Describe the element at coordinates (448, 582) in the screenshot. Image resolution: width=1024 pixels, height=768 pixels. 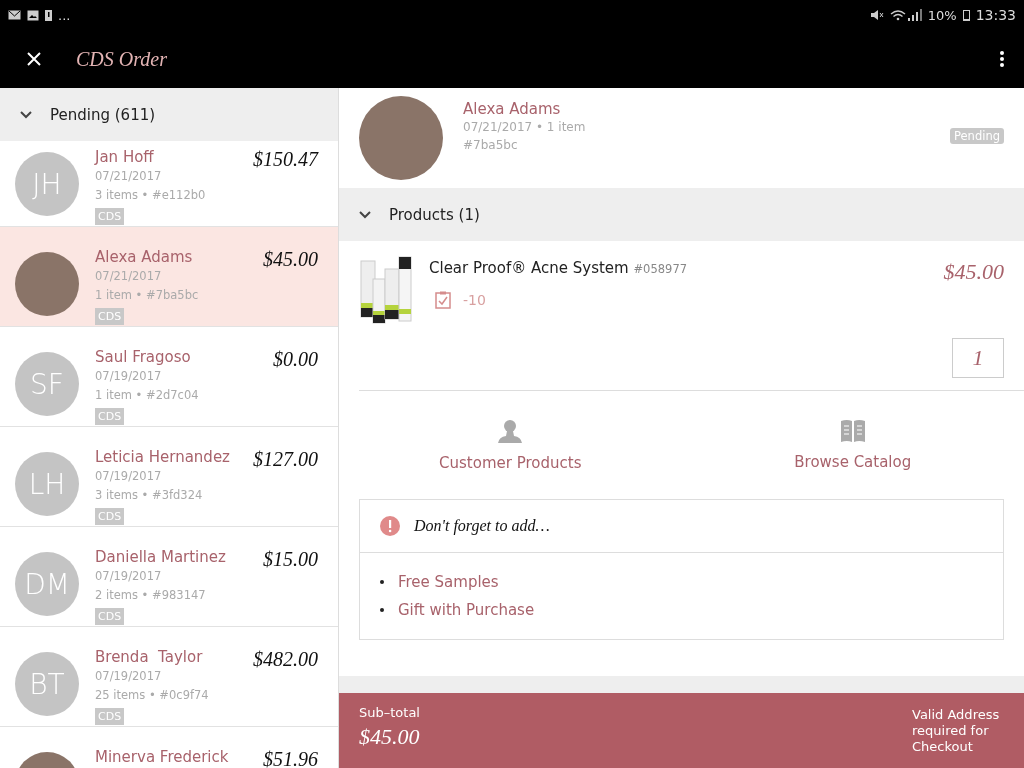
I see `reminder-link: Free Samples` at that location.